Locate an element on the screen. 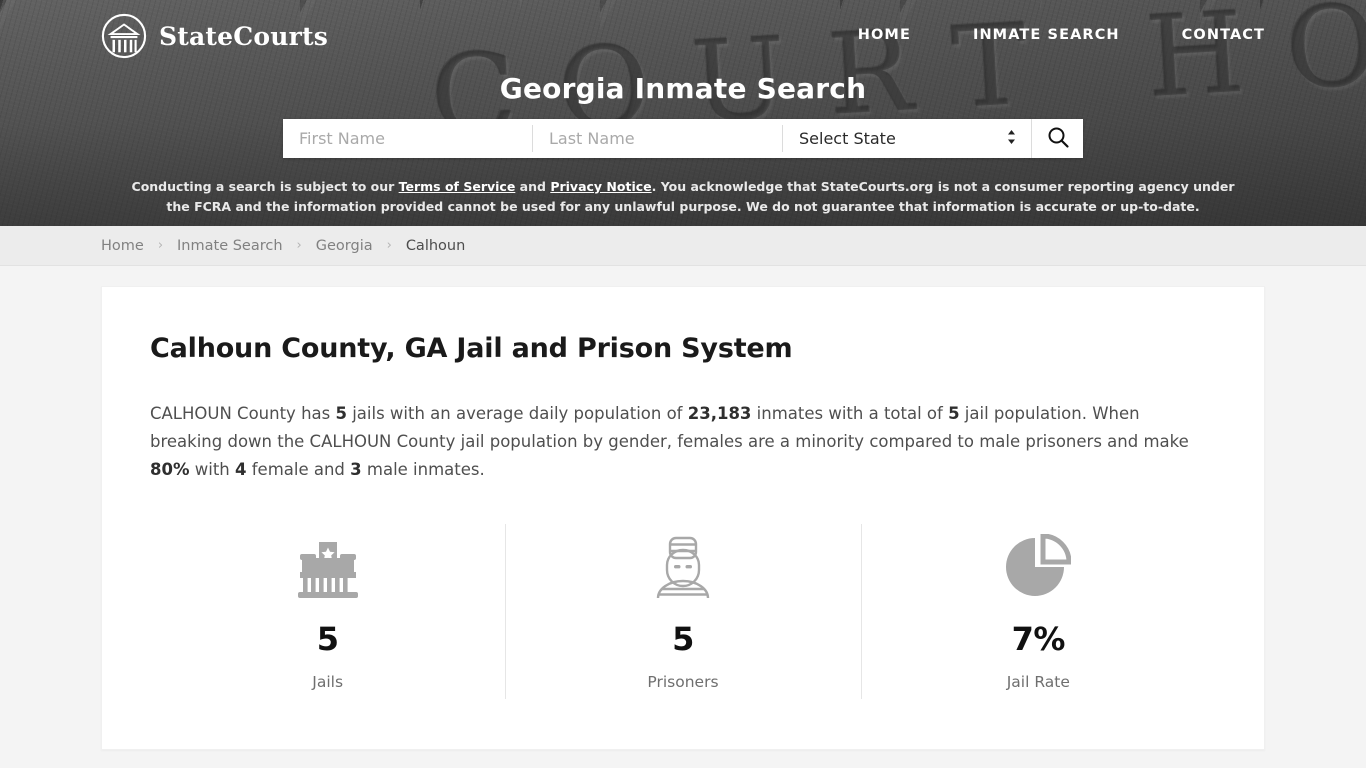 The height and width of the screenshot is (768, 1366). breadcrumb-bar: Home › Inmate Search › Georgia › Calhoun is located at coordinates (683, 246).